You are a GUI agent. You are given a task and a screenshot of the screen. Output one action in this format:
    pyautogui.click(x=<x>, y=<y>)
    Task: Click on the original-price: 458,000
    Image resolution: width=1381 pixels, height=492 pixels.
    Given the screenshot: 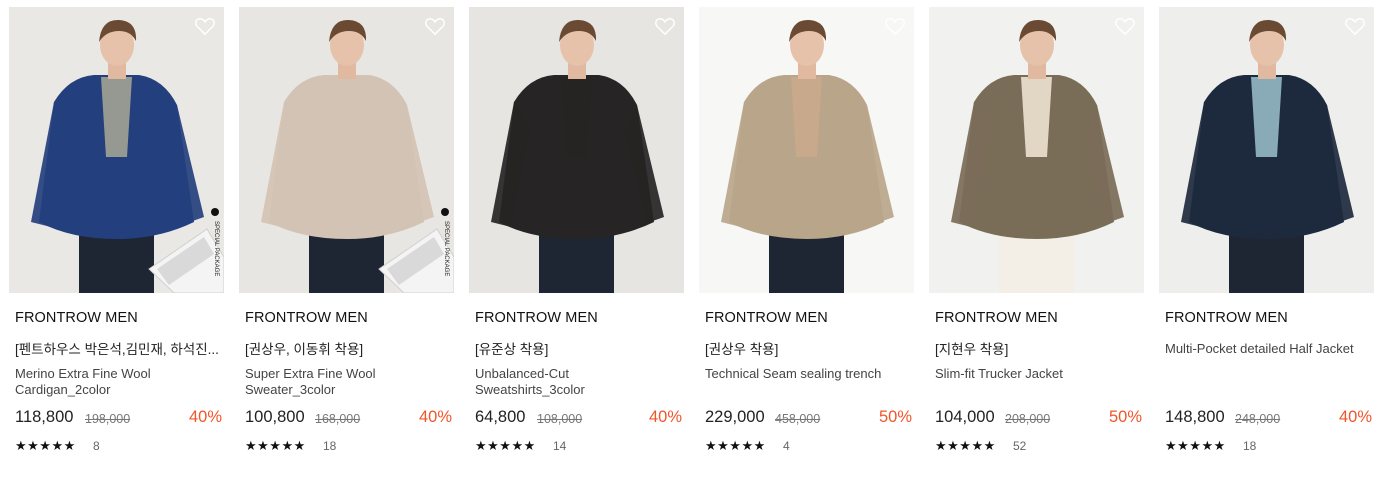 What is the action you would take?
    pyautogui.click(x=798, y=419)
    